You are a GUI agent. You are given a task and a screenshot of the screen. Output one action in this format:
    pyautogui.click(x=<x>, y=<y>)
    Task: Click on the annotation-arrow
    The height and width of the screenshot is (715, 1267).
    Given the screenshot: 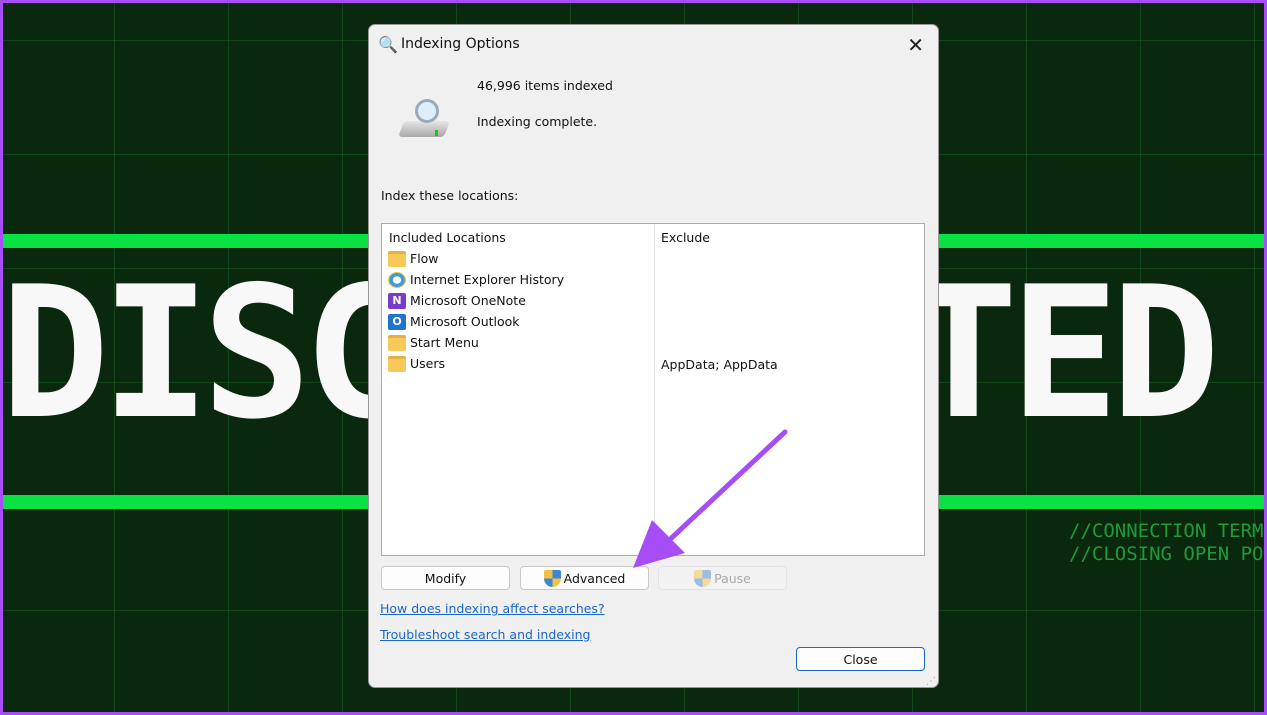 What is the action you would take?
    pyautogui.click(x=710, y=498)
    